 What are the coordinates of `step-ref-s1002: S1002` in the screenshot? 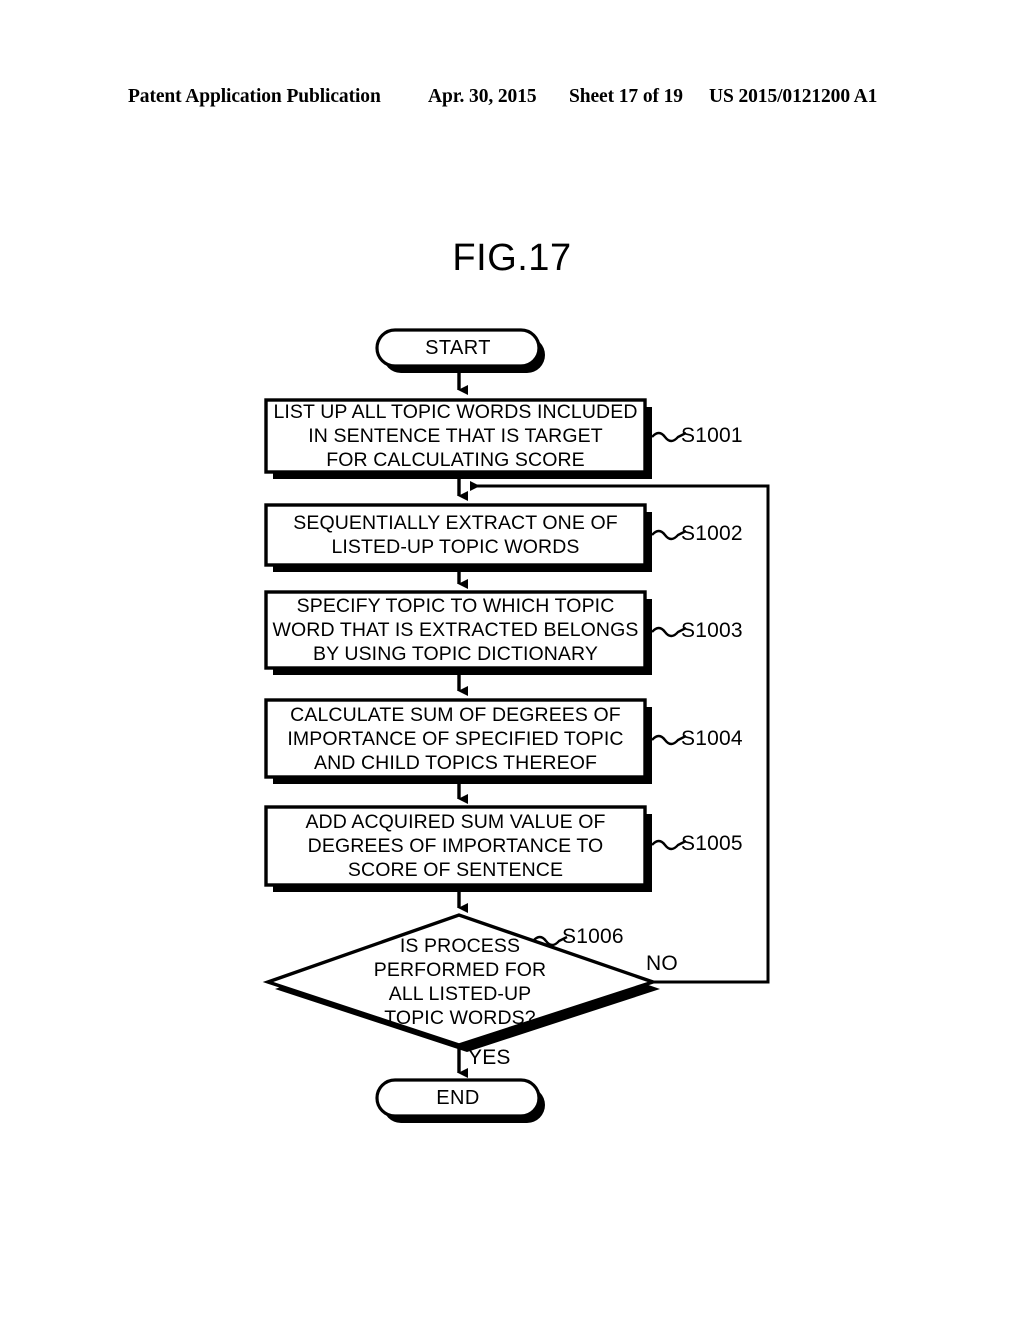 It's located at (712, 533).